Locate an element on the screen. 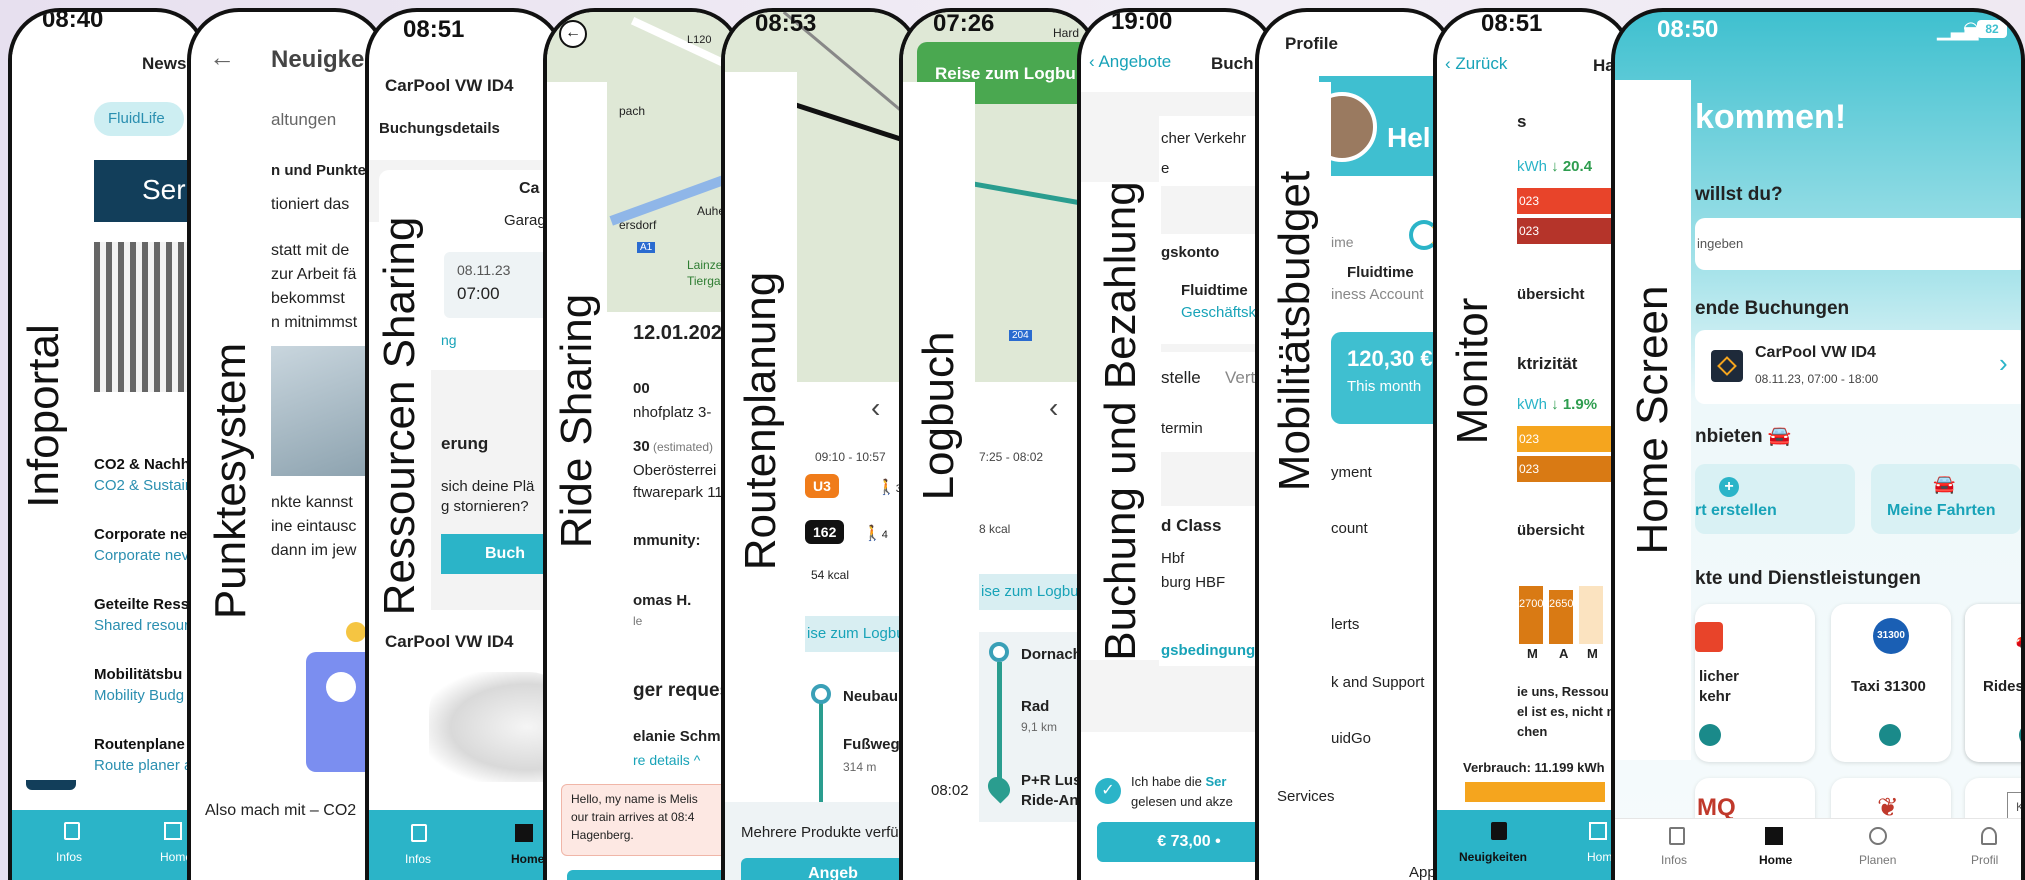 This screenshot has height=880, width=2025. menu-item: lerts is located at coordinates (1345, 624).